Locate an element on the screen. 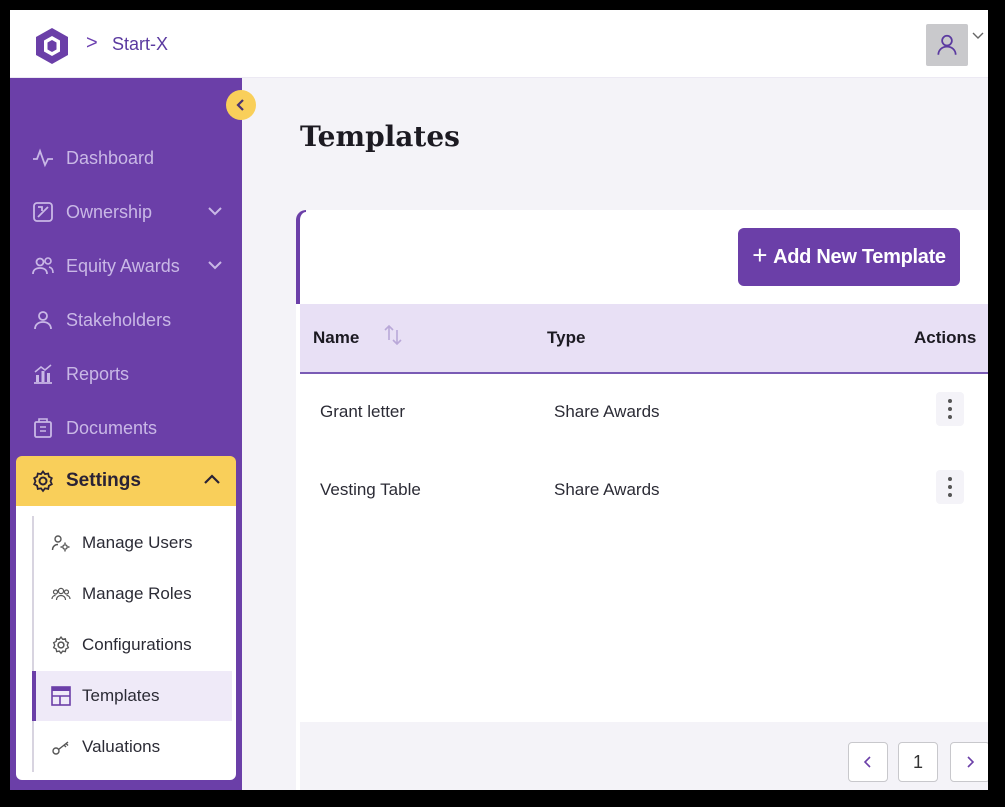 The height and width of the screenshot is (807, 1005). sidebar-item-equity-awards: Equity Awards is located at coordinates (126, 266).